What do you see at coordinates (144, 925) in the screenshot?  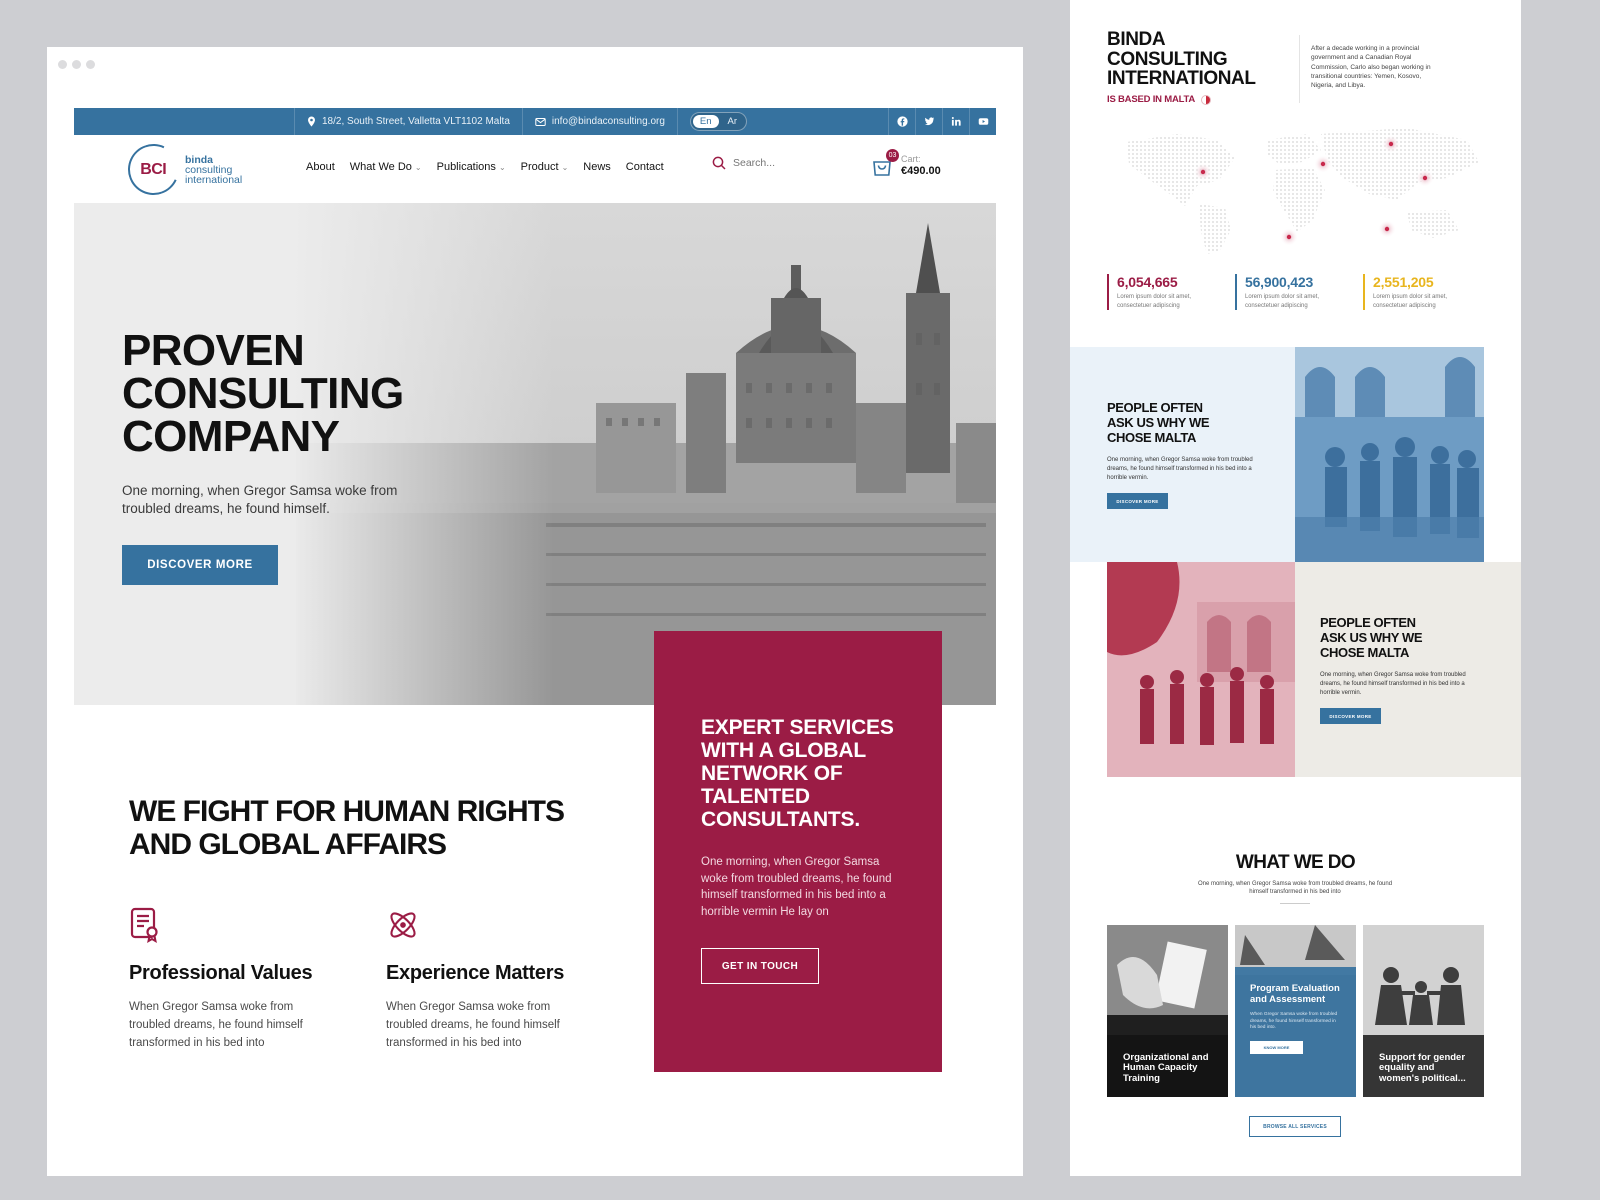 I see `certificate-icon` at bounding box center [144, 925].